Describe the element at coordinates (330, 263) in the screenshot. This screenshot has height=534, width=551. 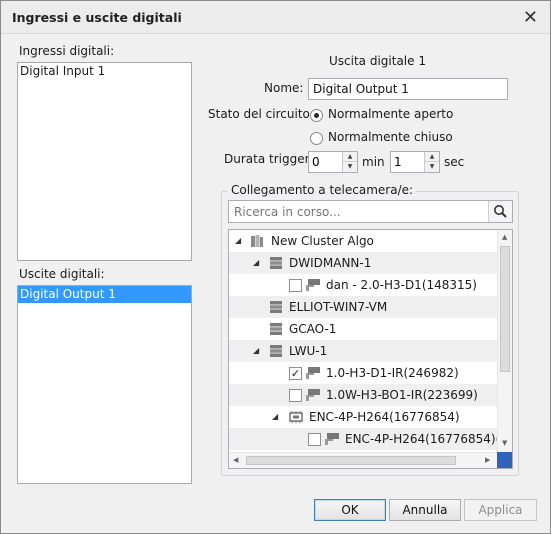
I see `tree-label: DWIDMANN-1` at that location.